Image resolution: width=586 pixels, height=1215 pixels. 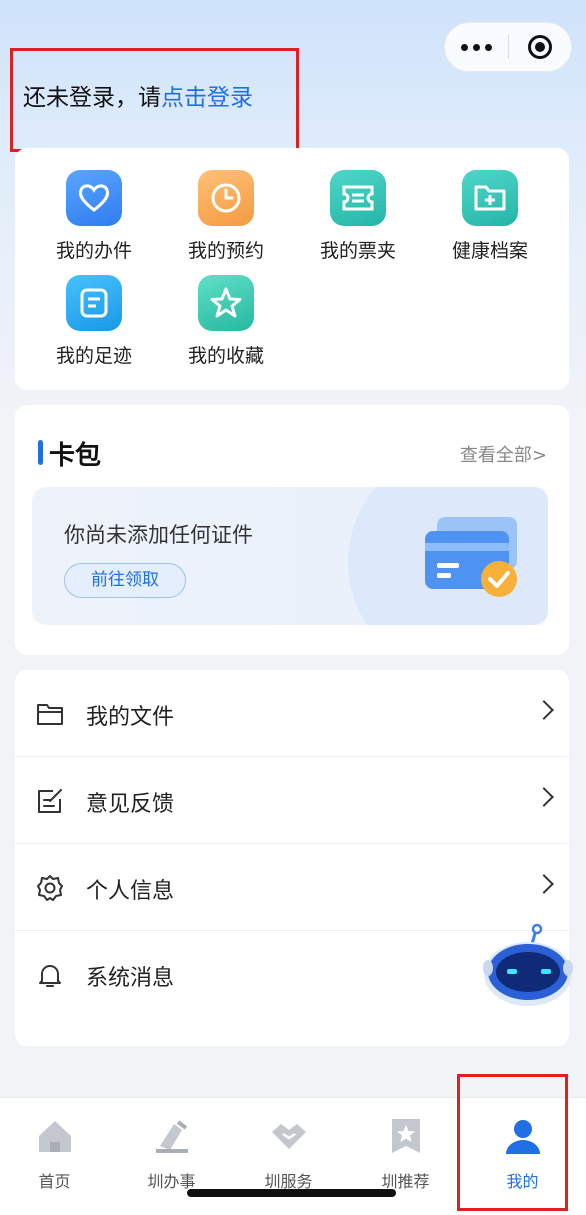 I want to click on wallet-title-bar, so click(x=40, y=452).